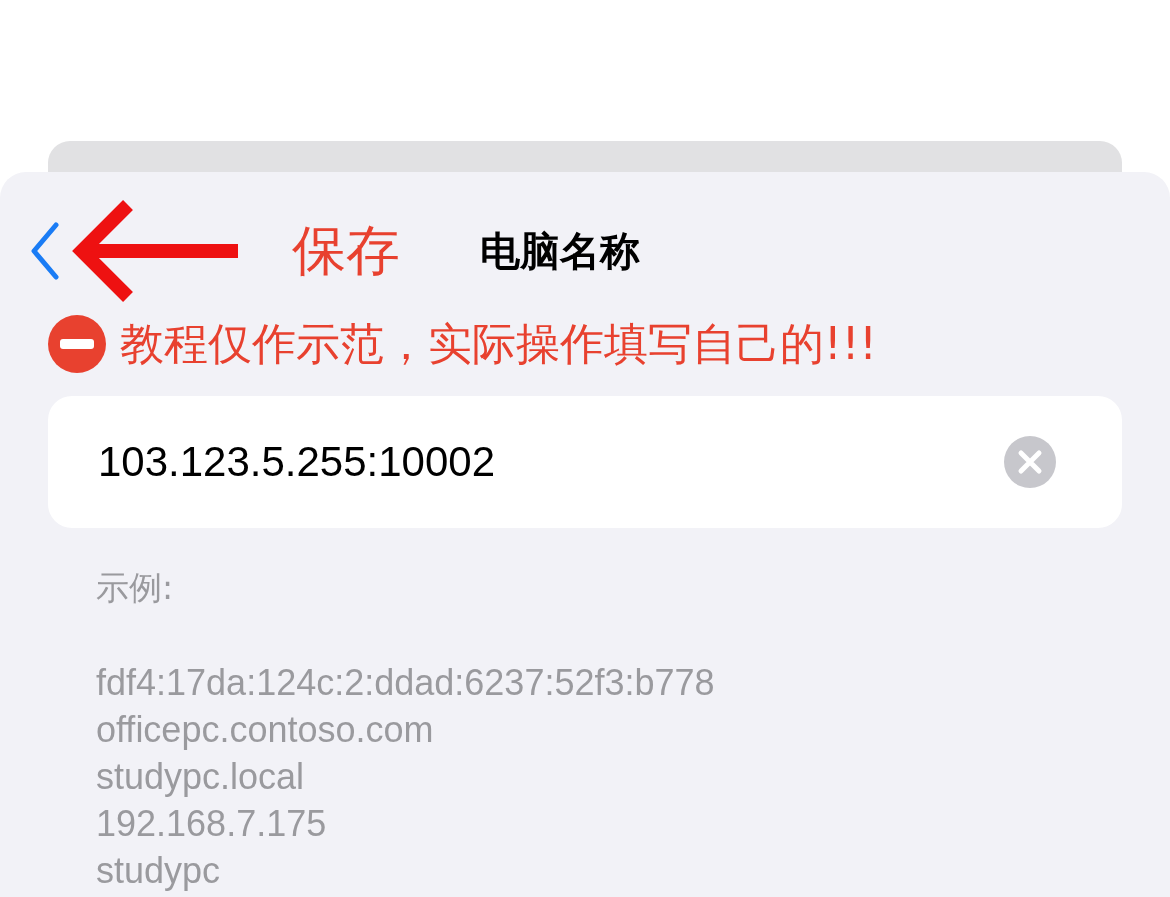 The height and width of the screenshot is (897, 1170). I want to click on nav-title: 电脑名称, so click(560, 251).